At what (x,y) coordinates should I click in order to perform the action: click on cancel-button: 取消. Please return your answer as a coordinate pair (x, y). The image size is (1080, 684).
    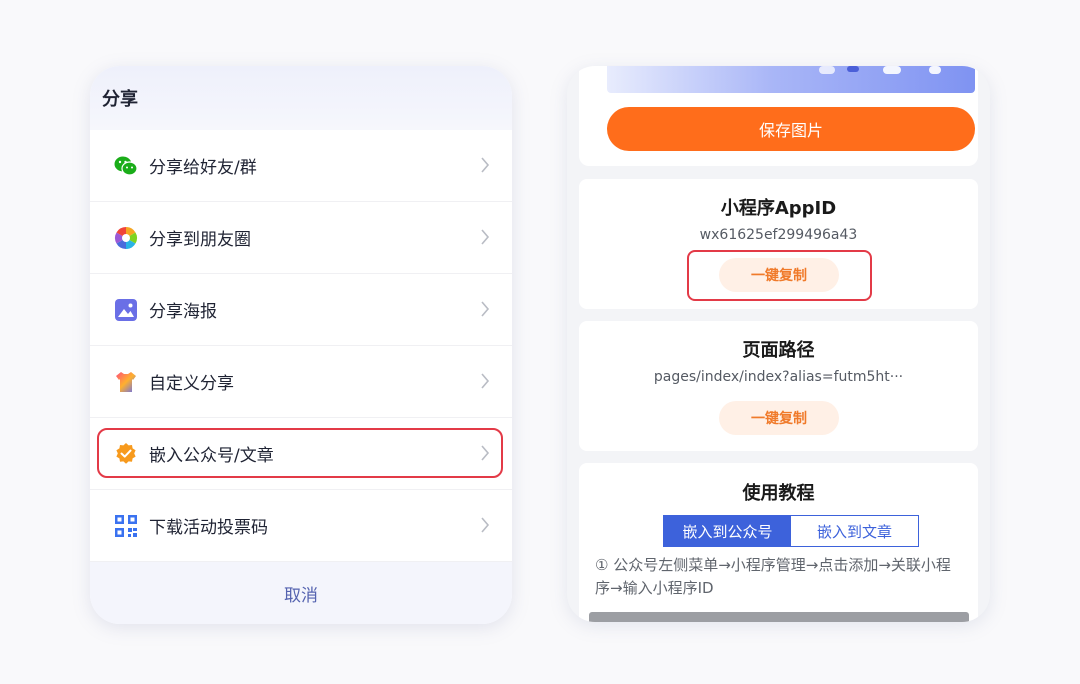
    Looking at the image, I should click on (301, 593).